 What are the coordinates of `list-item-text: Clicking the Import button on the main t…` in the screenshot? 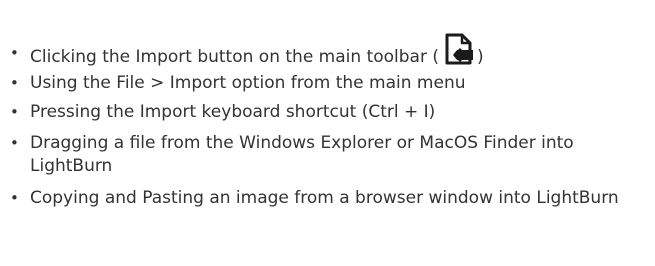 It's located at (340, 51).